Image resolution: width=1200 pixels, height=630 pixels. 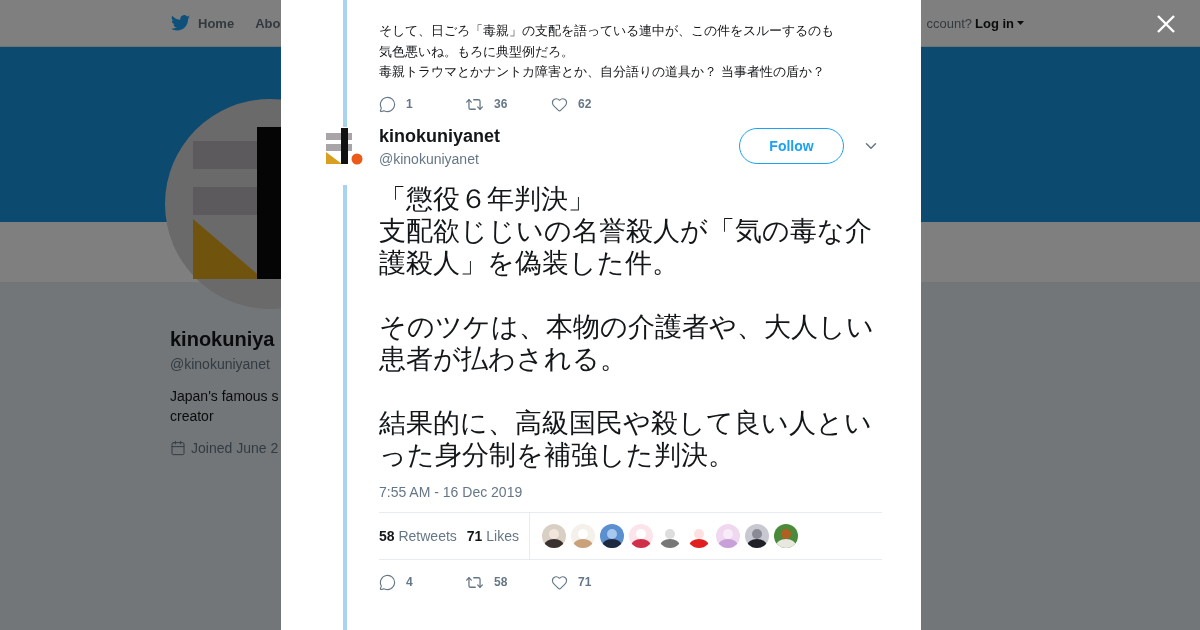 What do you see at coordinates (268, 23) in the screenshot?
I see `about-link: Abo` at bounding box center [268, 23].